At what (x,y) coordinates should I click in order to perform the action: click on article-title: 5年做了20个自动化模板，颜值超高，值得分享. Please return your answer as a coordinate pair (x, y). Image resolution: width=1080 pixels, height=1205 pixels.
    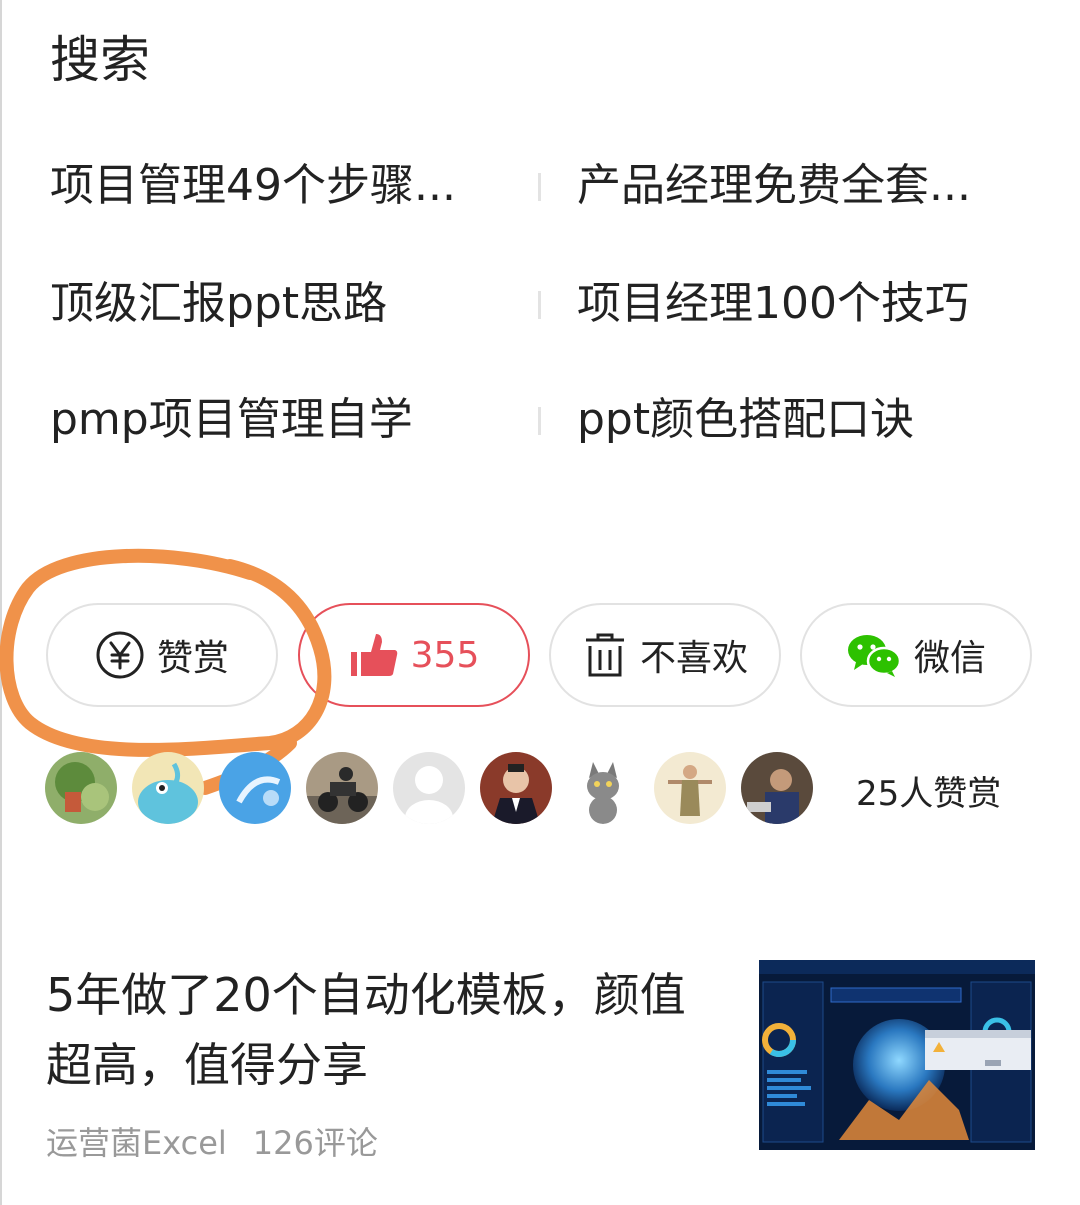
    Looking at the image, I should click on (386, 1030).